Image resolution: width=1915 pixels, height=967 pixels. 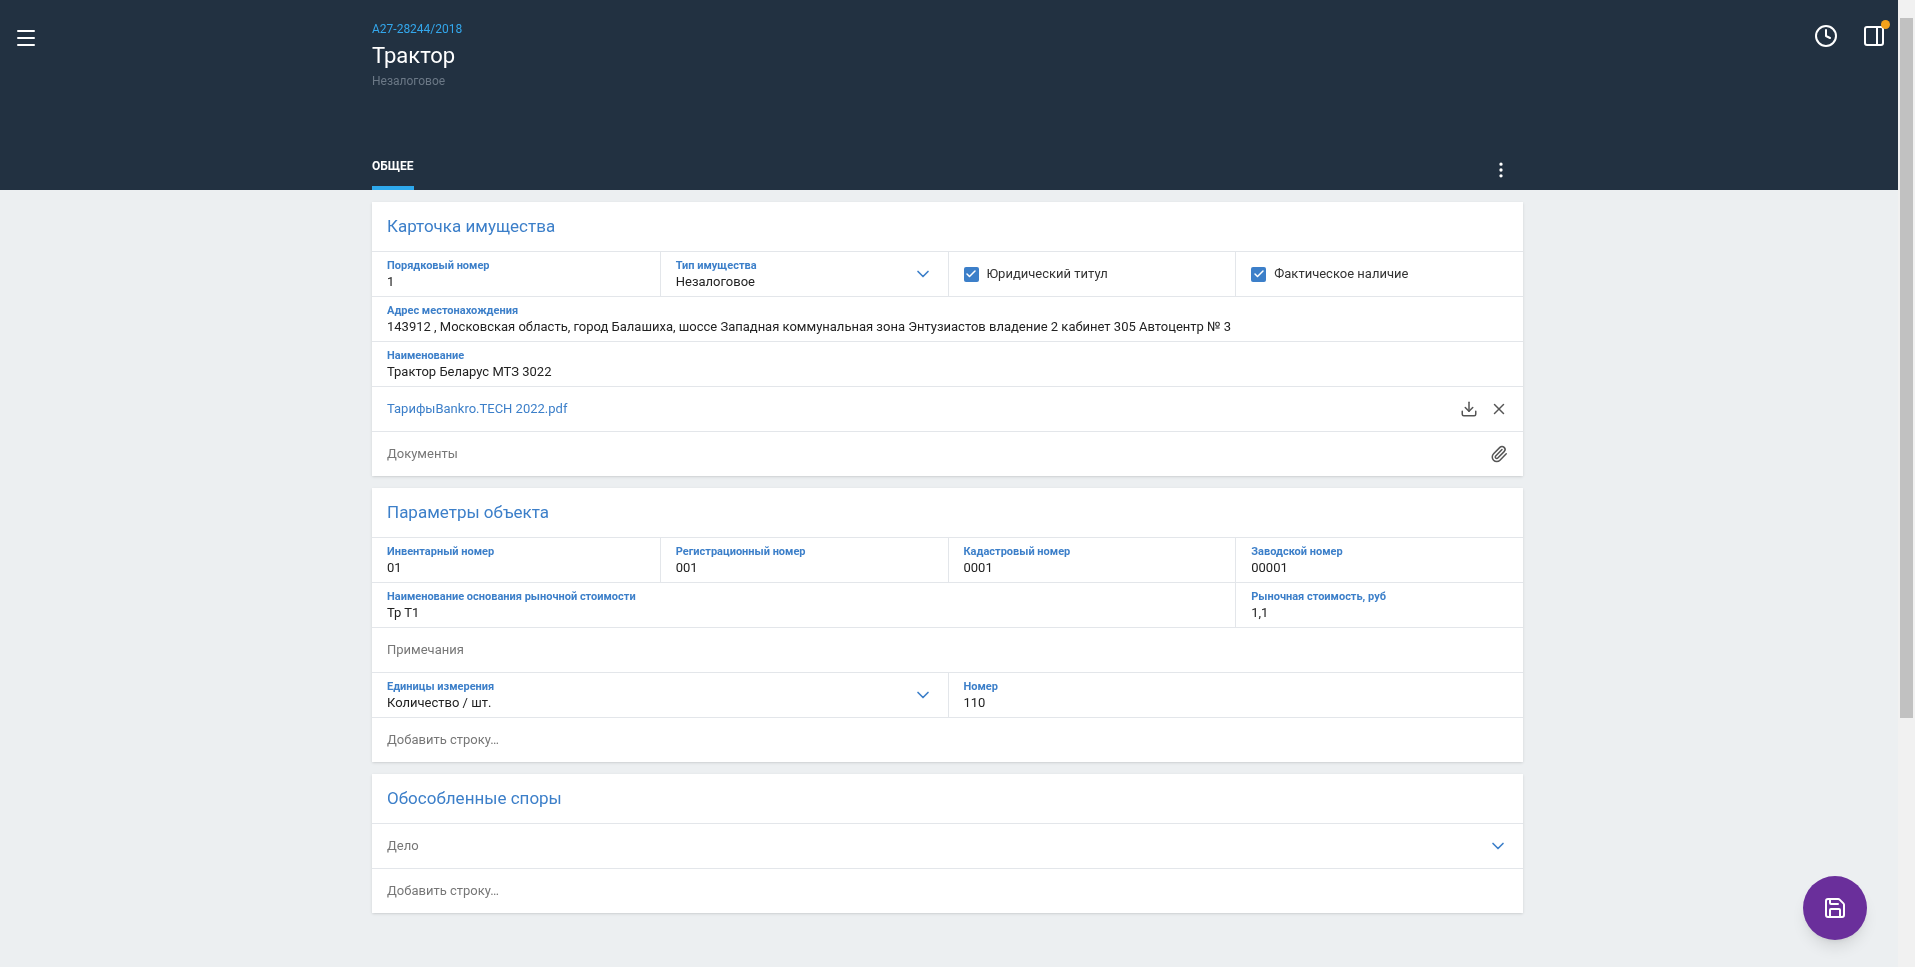 What do you see at coordinates (393, 168) in the screenshot?
I see `tab: ОБЩЕЕ` at bounding box center [393, 168].